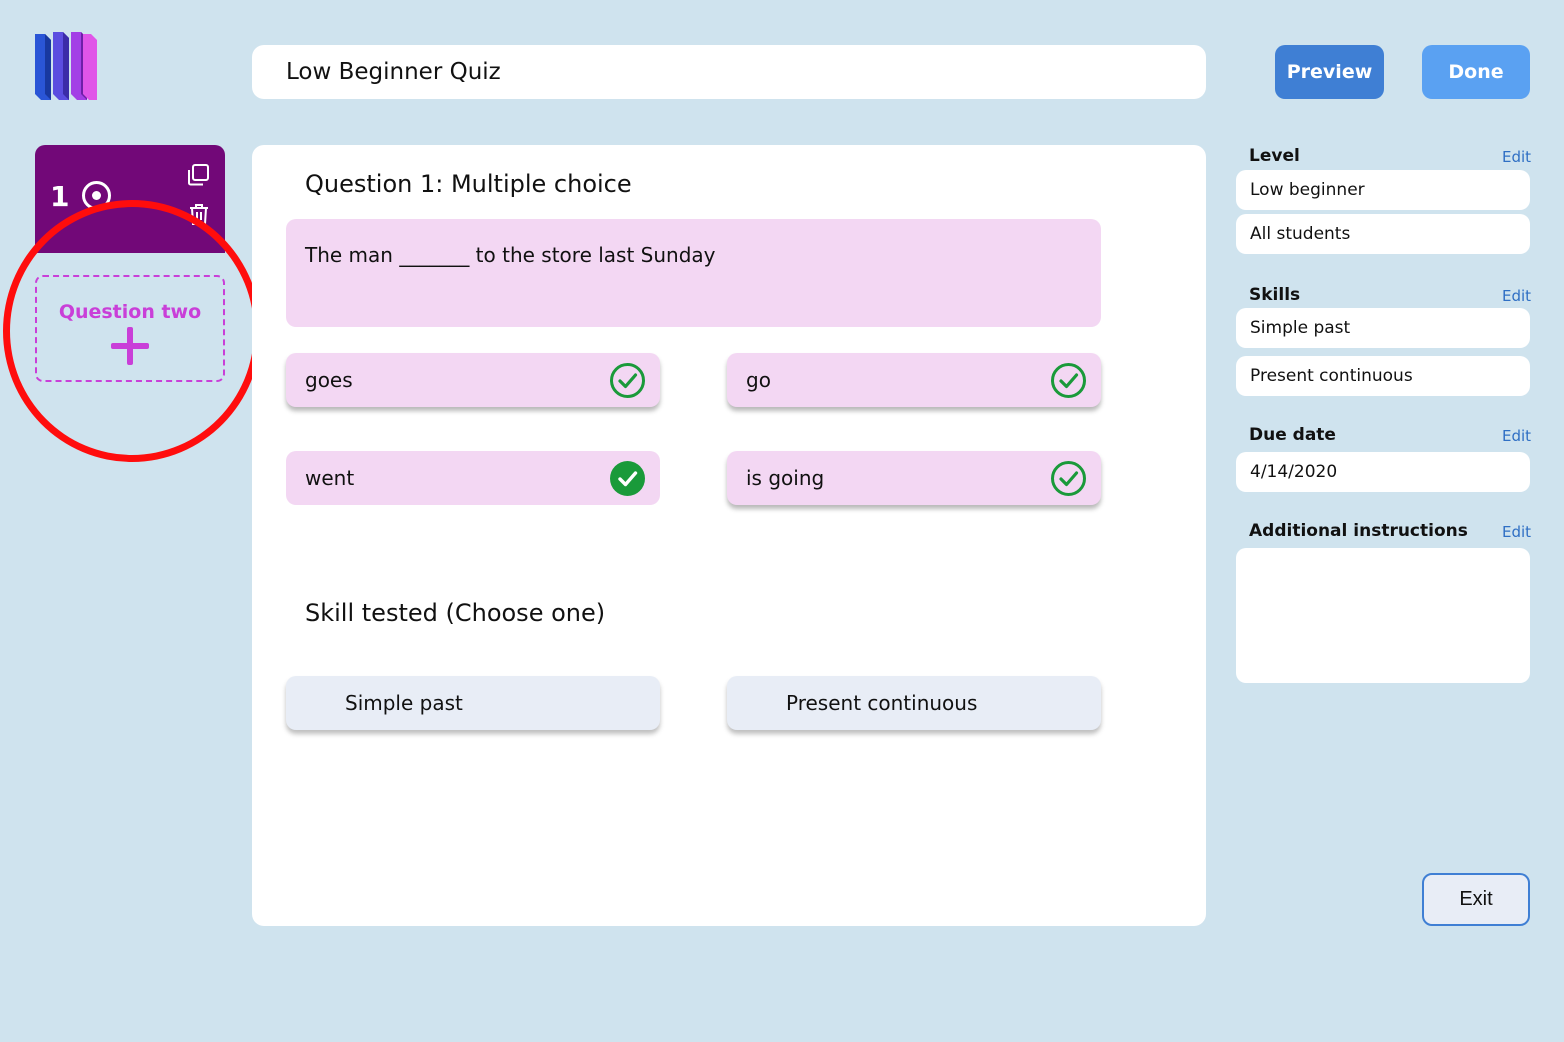  What do you see at coordinates (1358, 531) in the screenshot?
I see `instructions-label: Additional instructions` at bounding box center [1358, 531].